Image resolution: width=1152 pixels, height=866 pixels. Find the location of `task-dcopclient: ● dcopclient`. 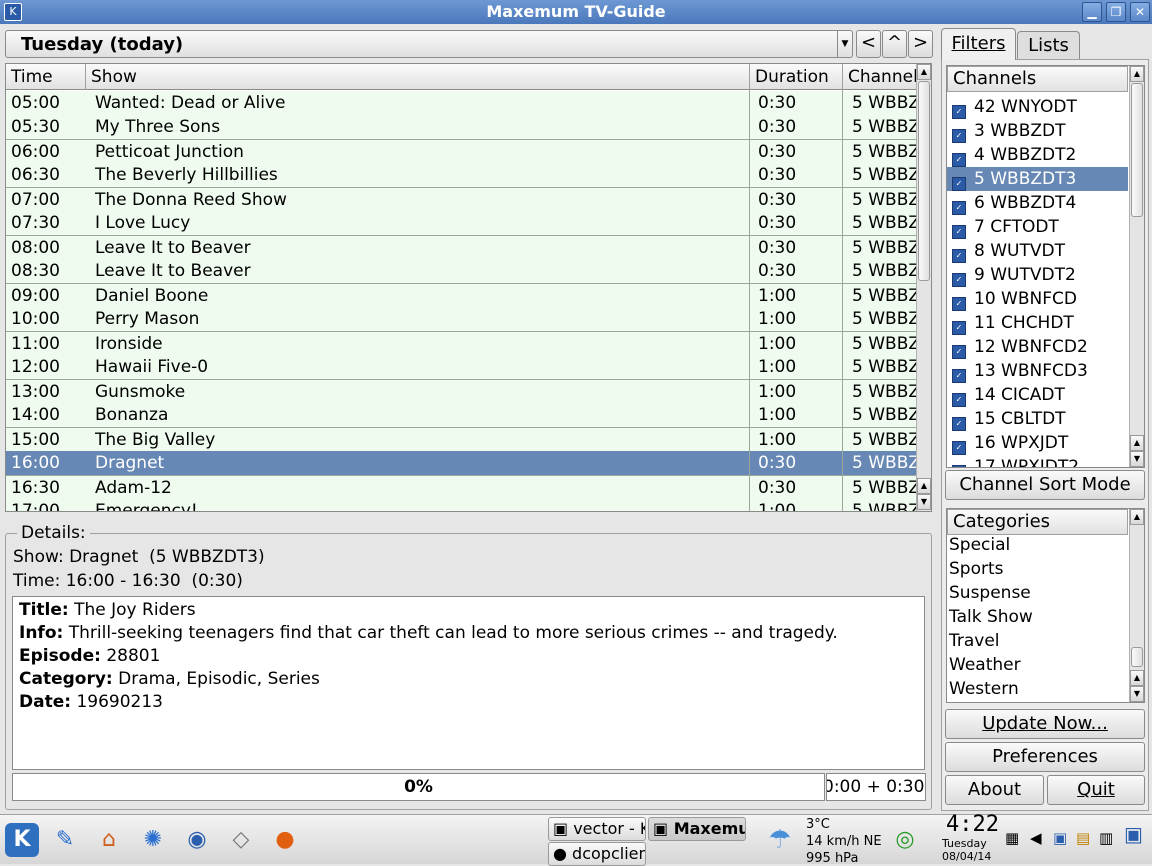

task-dcopclient: ● dcopclient is located at coordinates (597, 854).